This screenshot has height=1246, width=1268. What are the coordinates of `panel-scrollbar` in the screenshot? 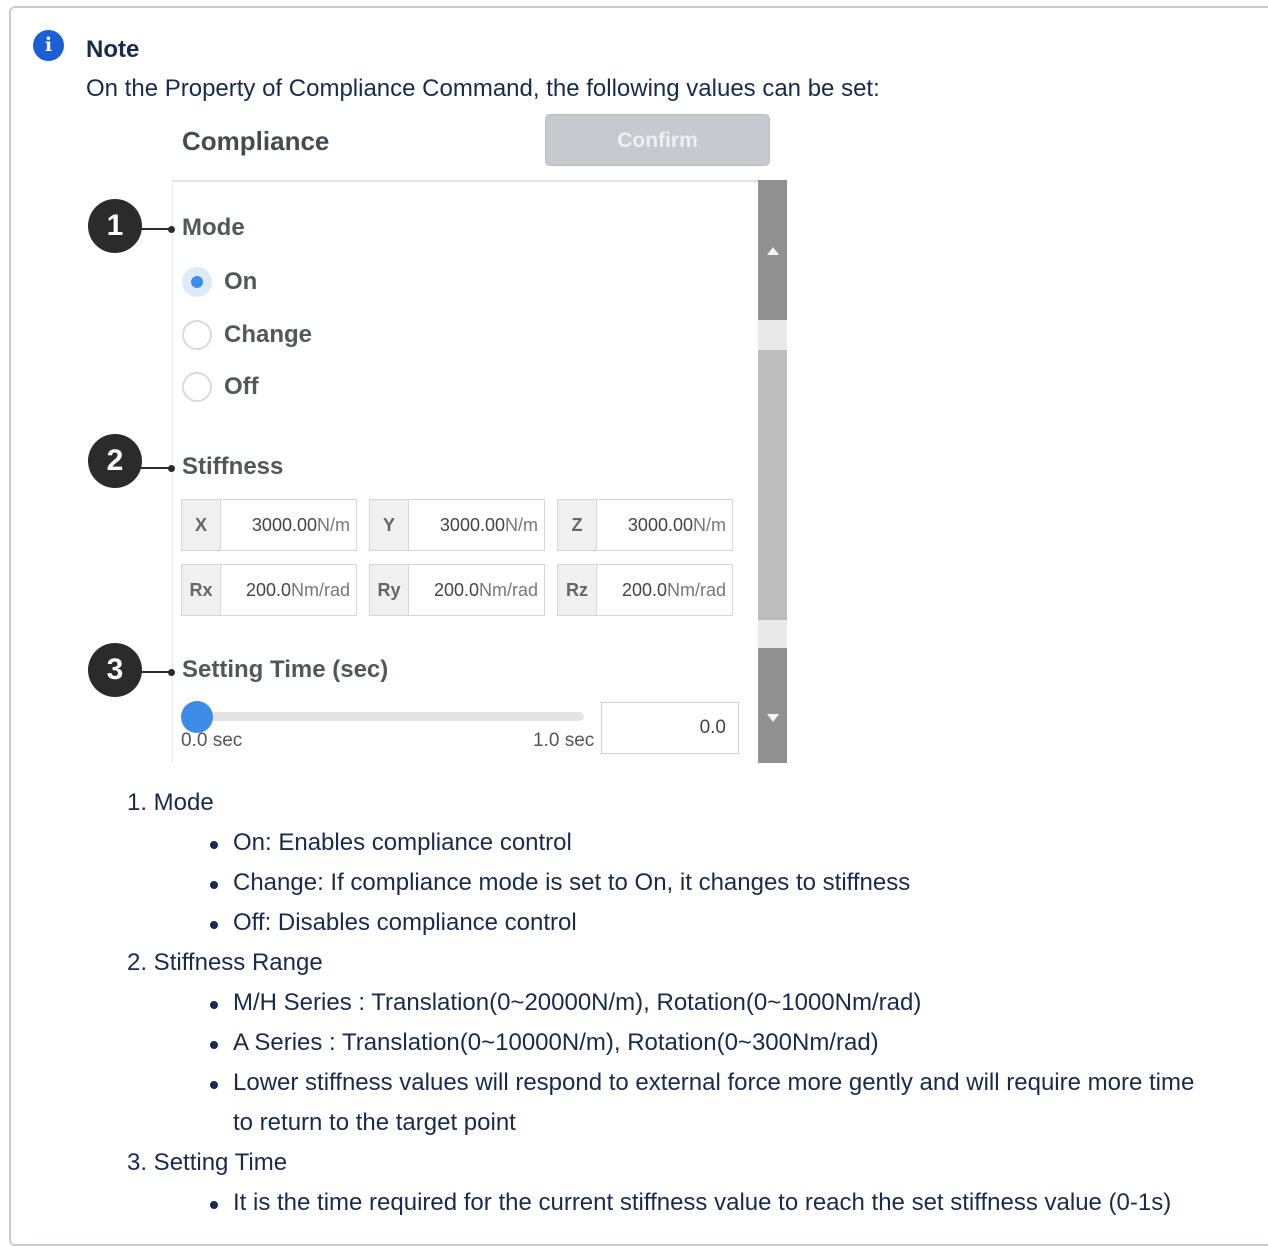 It's located at (772, 471).